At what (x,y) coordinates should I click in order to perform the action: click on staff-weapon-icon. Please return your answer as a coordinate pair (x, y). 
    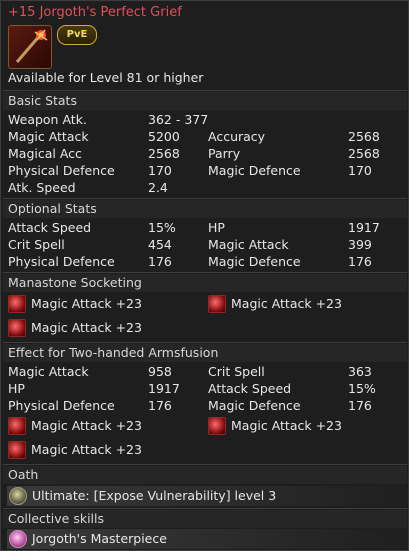
    Looking at the image, I should click on (30, 47).